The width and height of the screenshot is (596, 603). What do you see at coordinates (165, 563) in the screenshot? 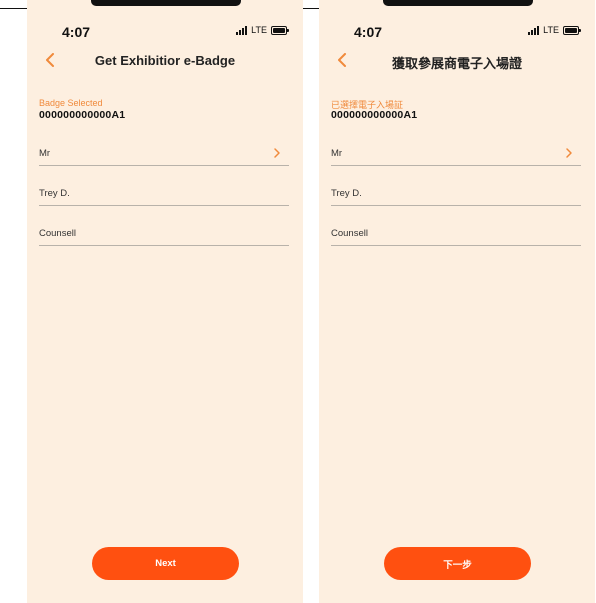
I see `next-button: Next` at bounding box center [165, 563].